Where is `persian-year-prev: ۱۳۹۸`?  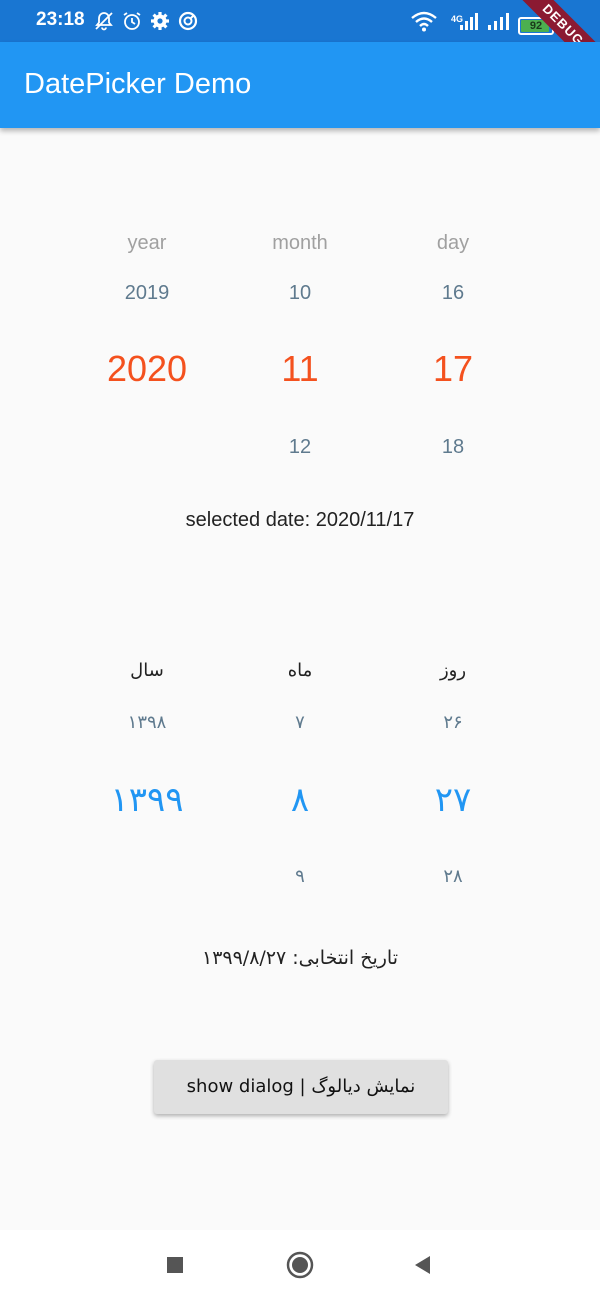 persian-year-prev: ۱۳۹۸ is located at coordinates (147, 722).